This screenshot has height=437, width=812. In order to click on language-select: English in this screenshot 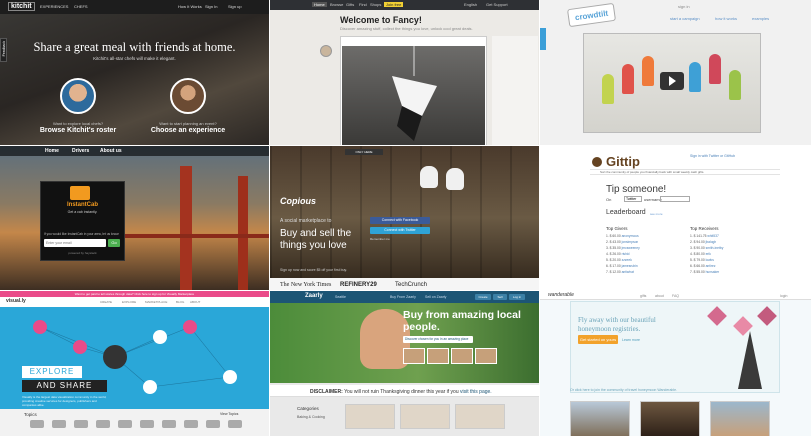, I will do `click(470, 4)`.